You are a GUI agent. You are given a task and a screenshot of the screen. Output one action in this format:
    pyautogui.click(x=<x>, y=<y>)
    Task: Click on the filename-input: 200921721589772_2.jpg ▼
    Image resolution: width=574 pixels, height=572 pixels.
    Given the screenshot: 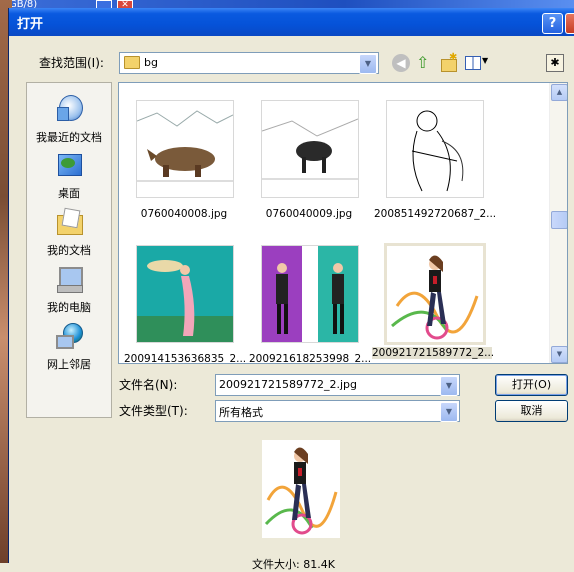 What is the action you would take?
    pyautogui.click(x=337, y=385)
    